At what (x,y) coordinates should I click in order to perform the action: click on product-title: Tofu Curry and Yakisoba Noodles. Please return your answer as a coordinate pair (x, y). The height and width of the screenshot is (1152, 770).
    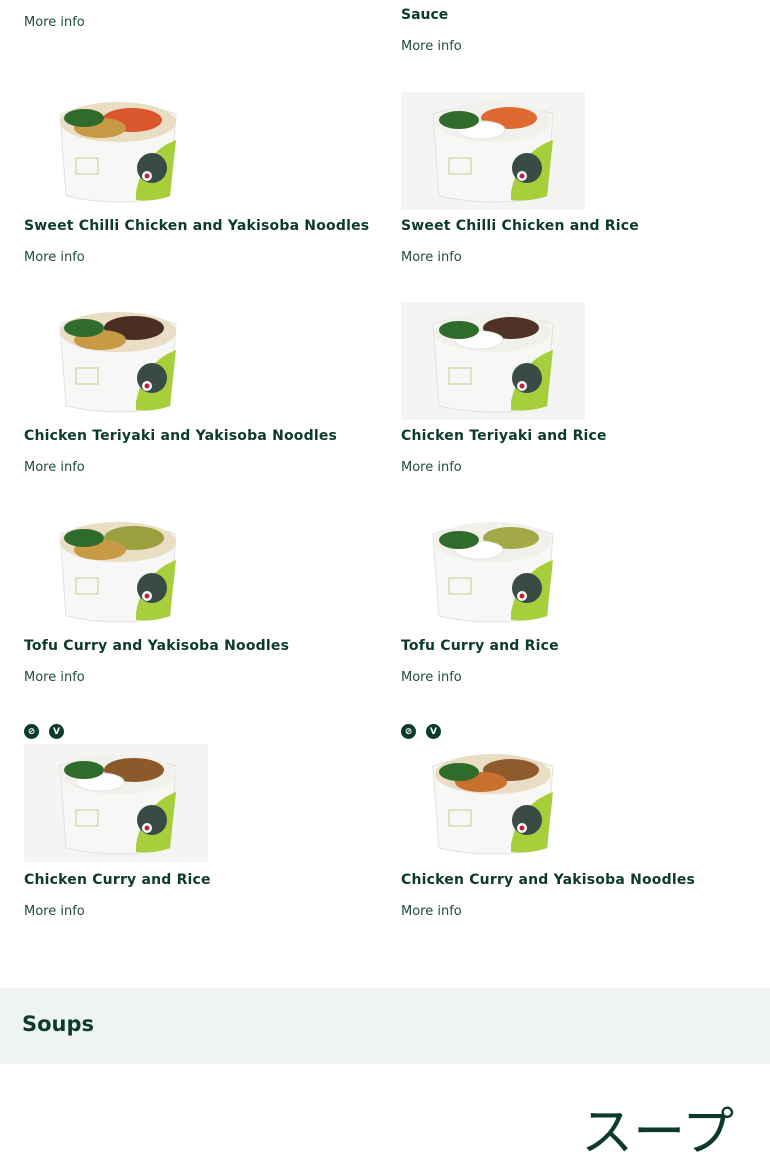
    Looking at the image, I should click on (157, 646).